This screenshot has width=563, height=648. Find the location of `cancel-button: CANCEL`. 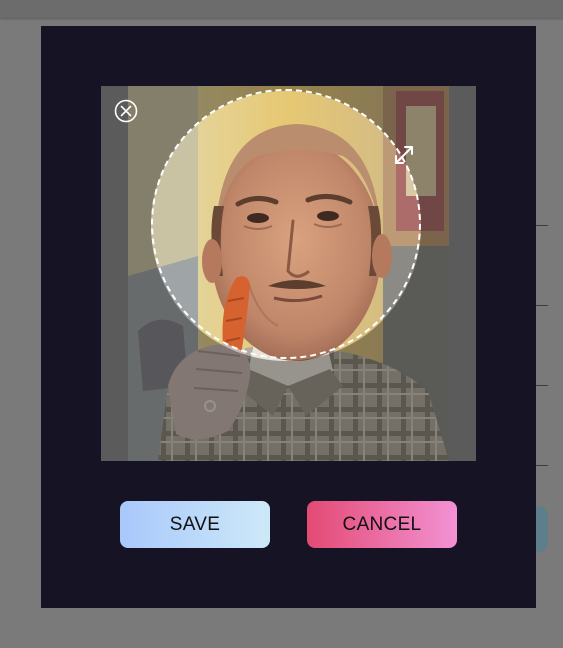

cancel-button: CANCEL is located at coordinates (382, 524).